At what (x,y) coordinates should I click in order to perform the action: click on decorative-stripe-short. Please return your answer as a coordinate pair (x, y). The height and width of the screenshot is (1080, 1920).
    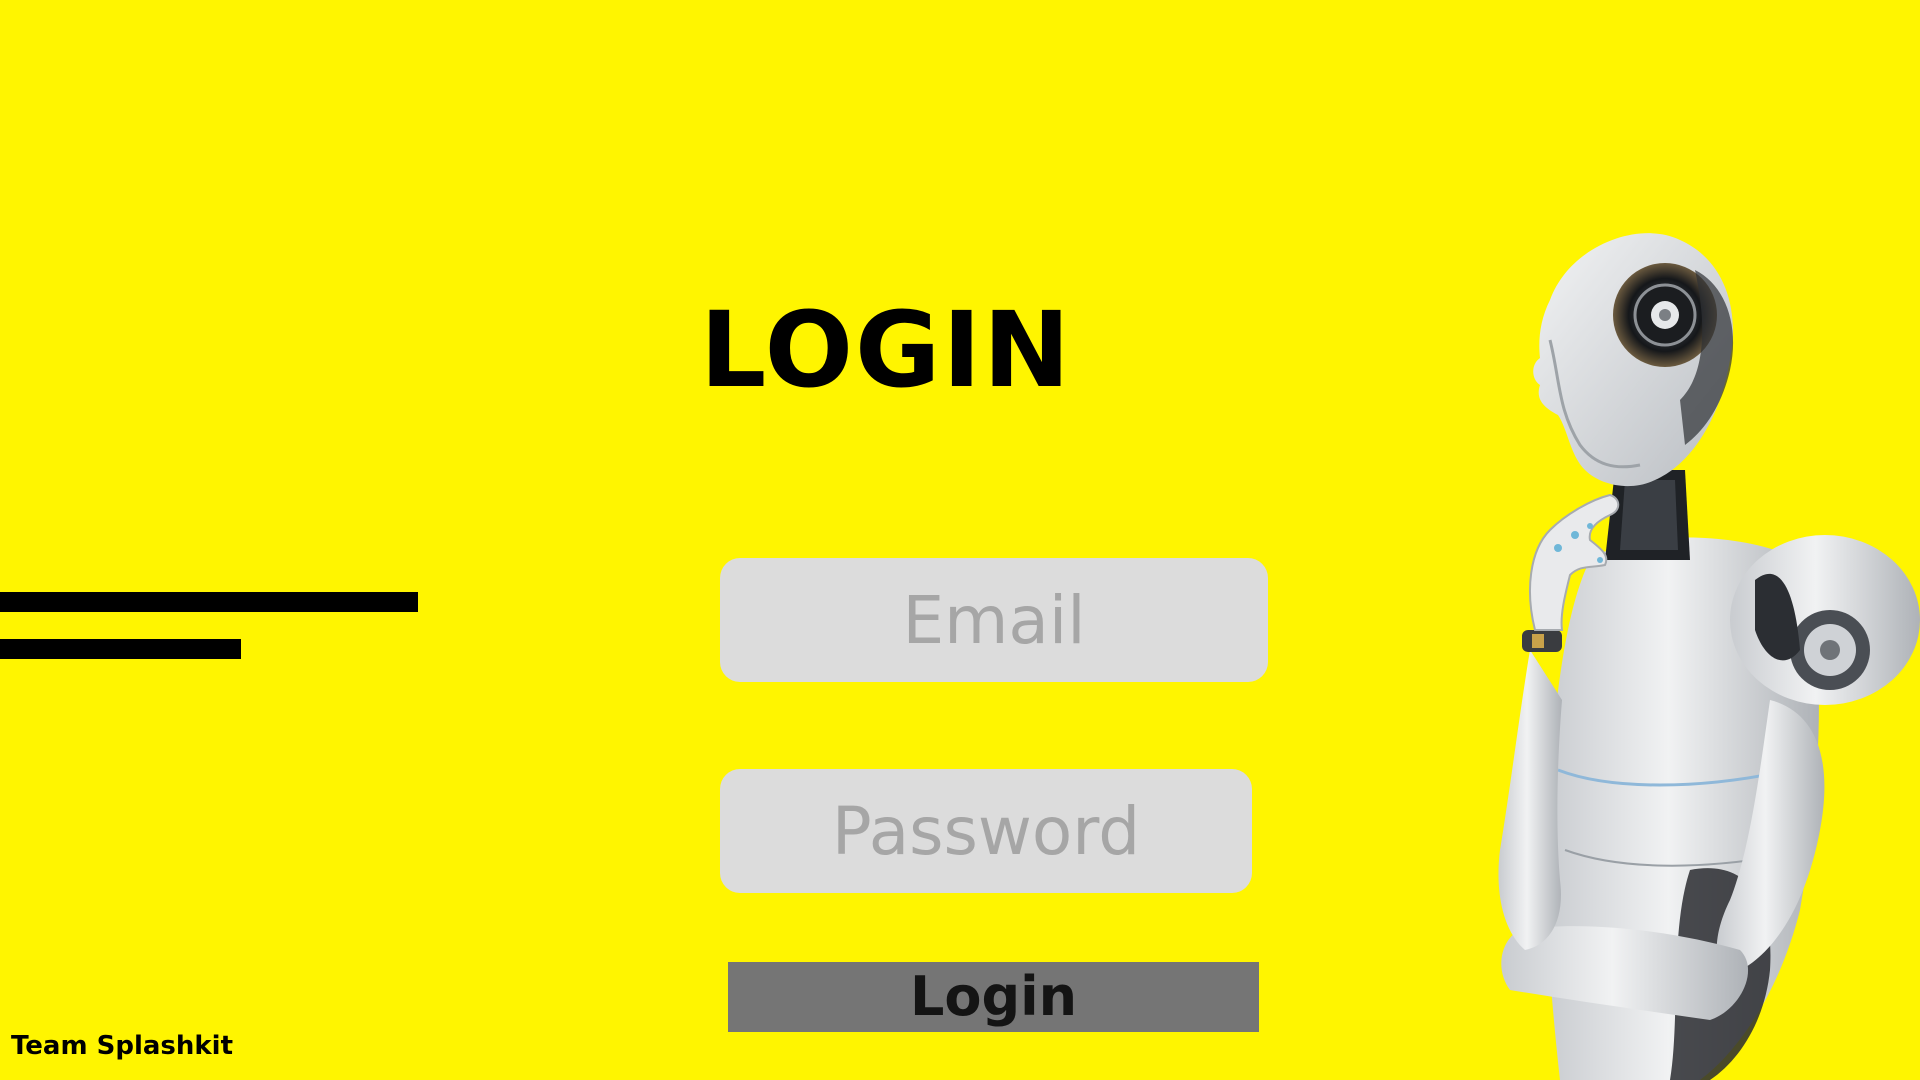
    Looking at the image, I should click on (120, 649).